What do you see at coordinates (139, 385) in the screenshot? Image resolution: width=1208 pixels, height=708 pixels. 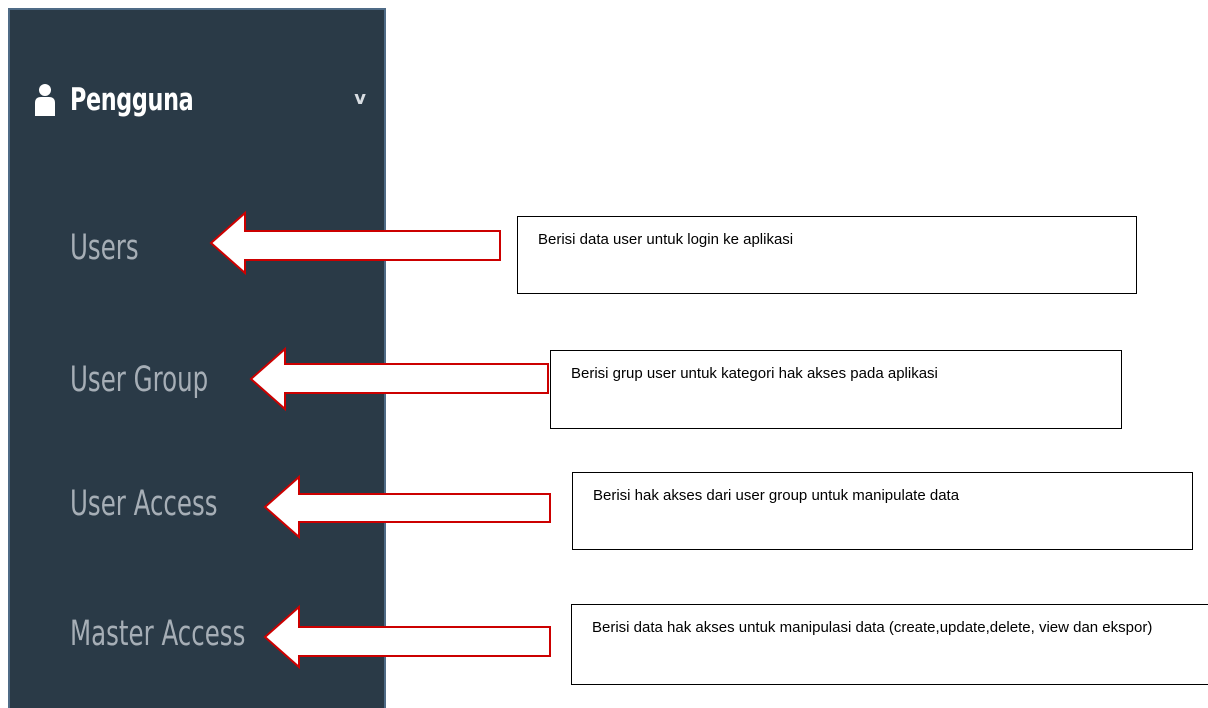 I see `sidebar-item-user-group: User Group` at bounding box center [139, 385].